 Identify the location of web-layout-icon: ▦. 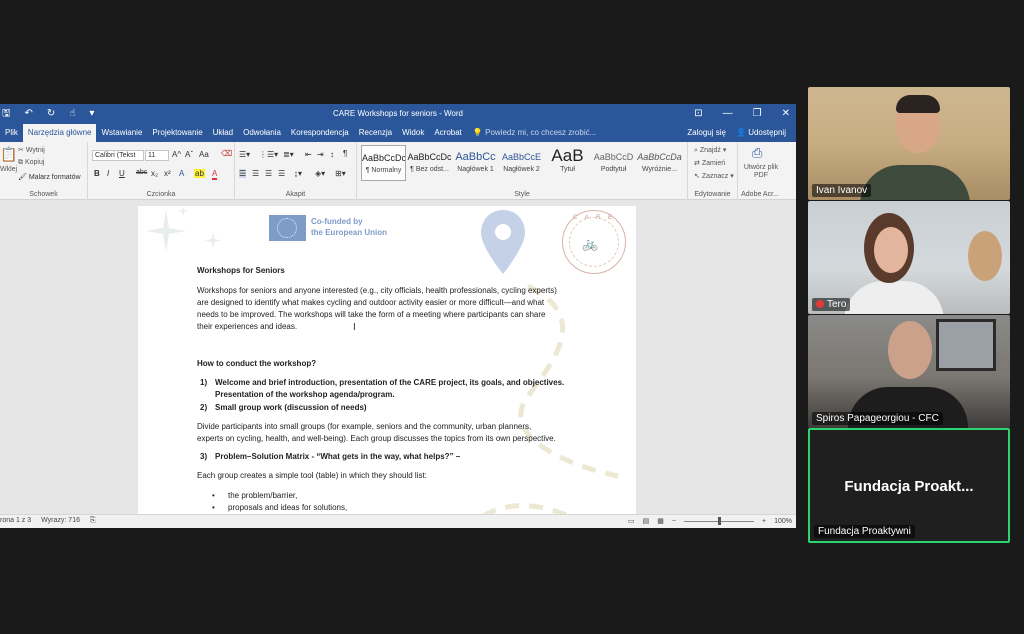
(660, 521).